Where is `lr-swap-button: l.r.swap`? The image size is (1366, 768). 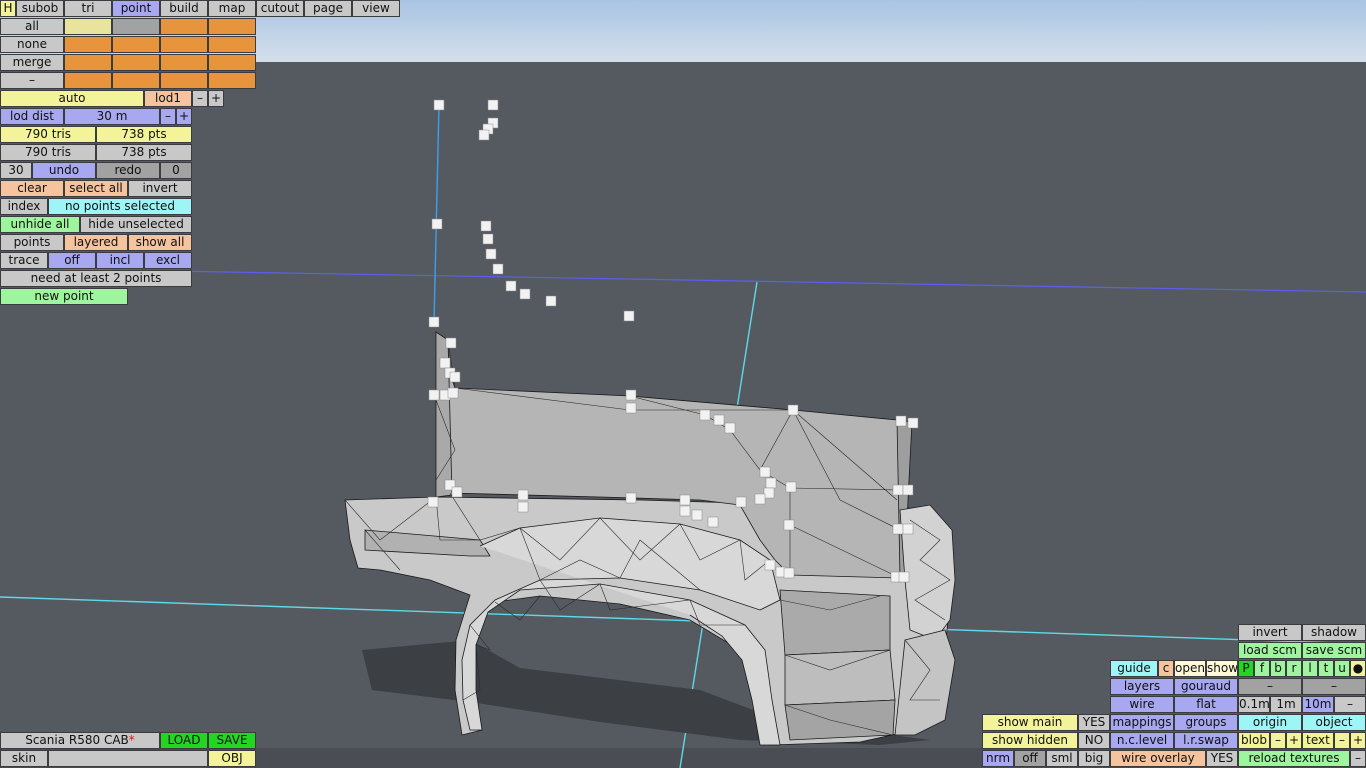 lr-swap-button: l.r.swap is located at coordinates (1206, 740).